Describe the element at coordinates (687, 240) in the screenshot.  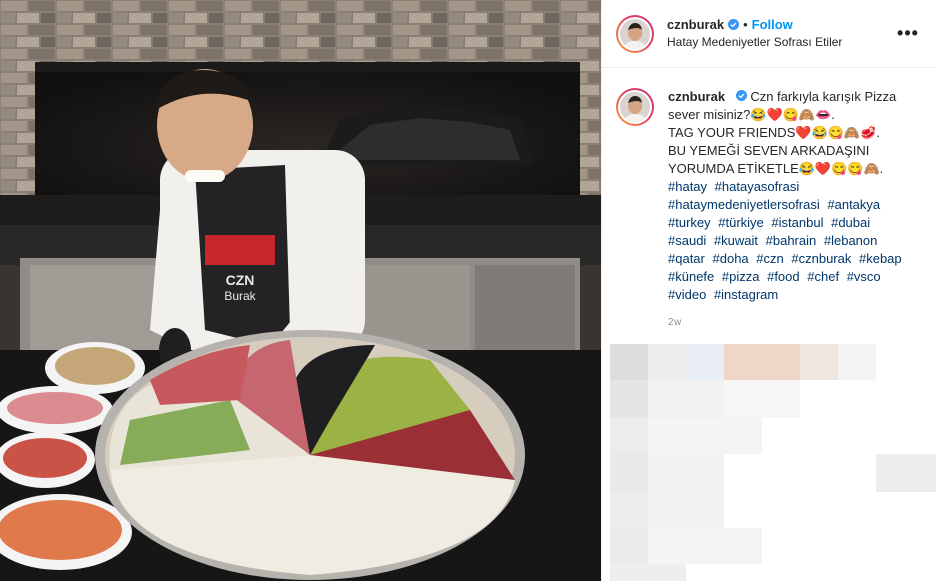
I see `hashtag-link: #saudi` at that location.